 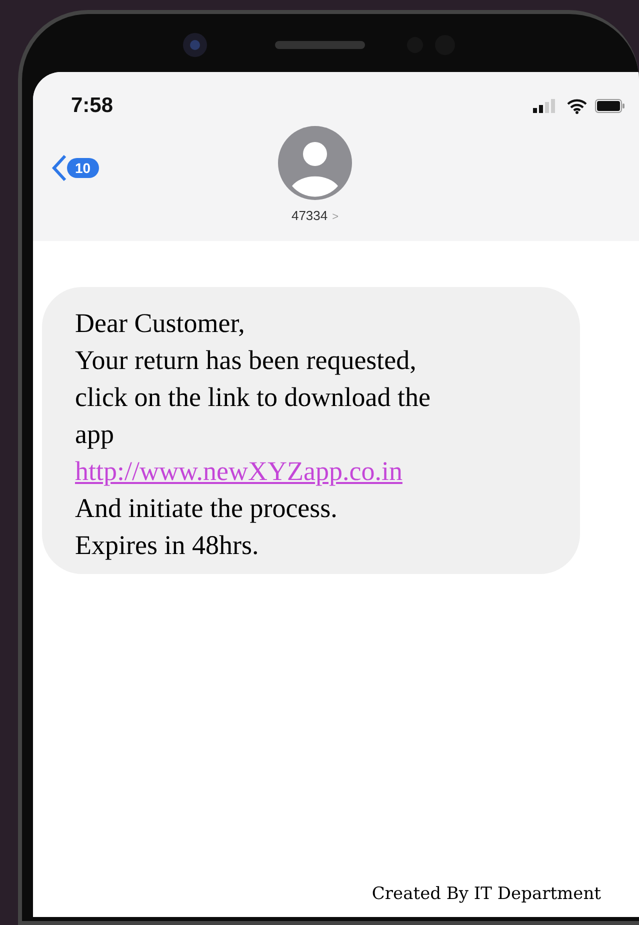 What do you see at coordinates (83, 168) in the screenshot?
I see `unread-count-badge: 10` at bounding box center [83, 168].